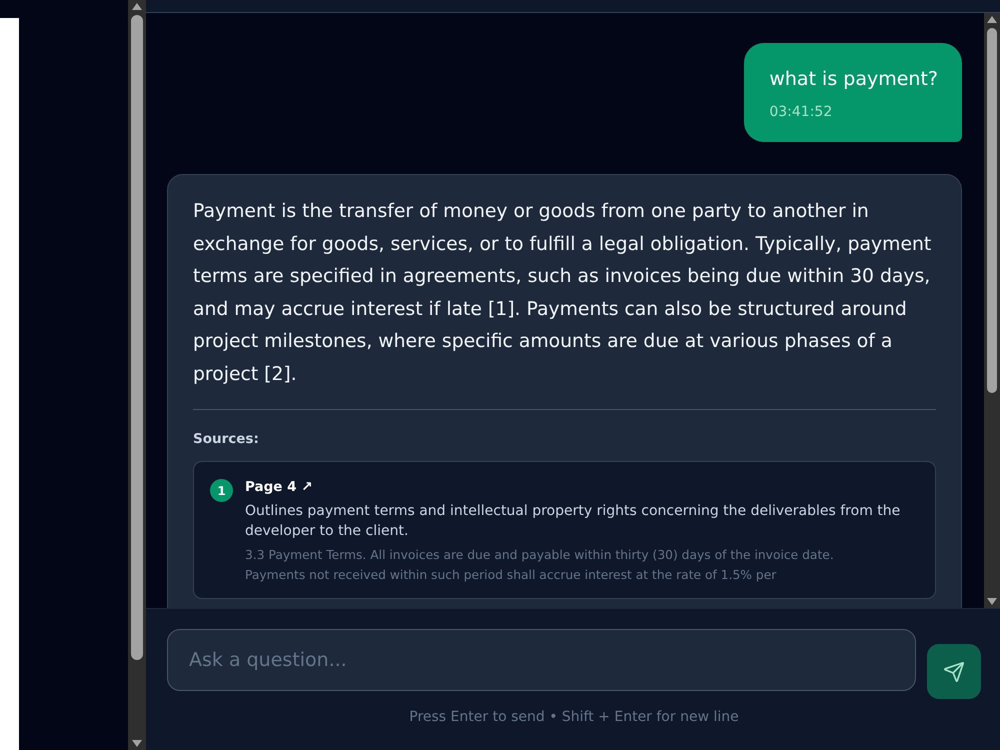 The width and height of the screenshot is (1000, 750). Describe the element at coordinates (801, 112) in the screenshot. I see `message-timestamp: 03:41:52` at that location.